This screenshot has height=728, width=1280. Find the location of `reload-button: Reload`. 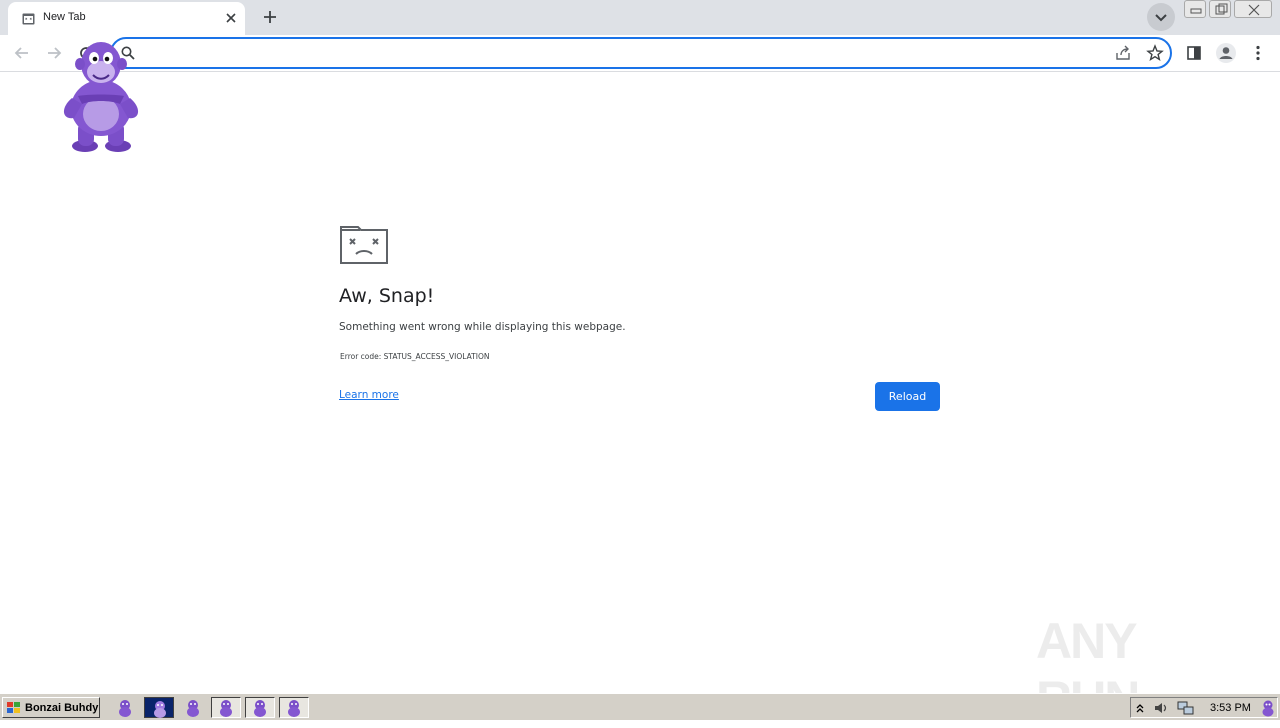

reload-button: Reload is located at coordinates (907, 396).